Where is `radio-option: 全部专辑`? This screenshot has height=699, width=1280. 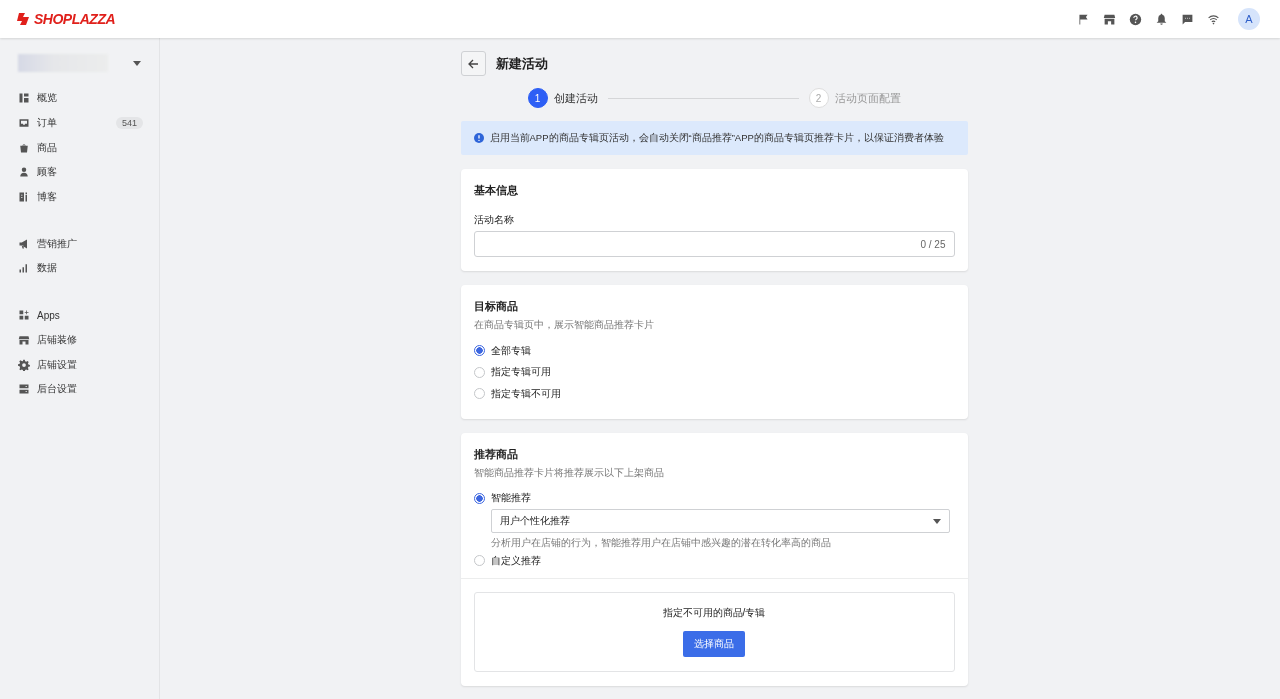
radio-option: 全部专辑 is located at coordinates (714, 351).